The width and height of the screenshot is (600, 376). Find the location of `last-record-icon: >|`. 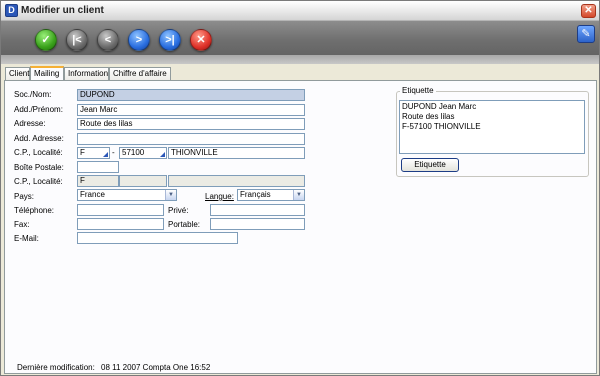

last-record-icon: >| is located at coordinates (170, 40).